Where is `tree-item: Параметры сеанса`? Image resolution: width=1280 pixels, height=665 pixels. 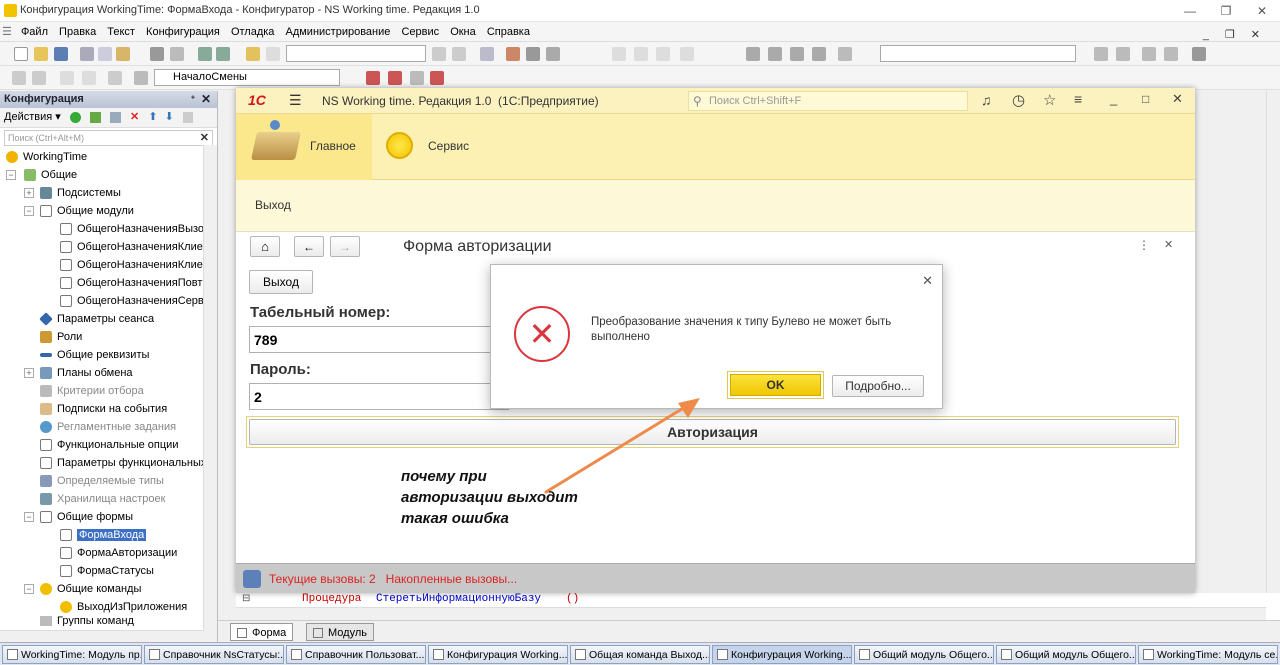 tree-item: Параметры сеанса is located at coordinates (96, 319).